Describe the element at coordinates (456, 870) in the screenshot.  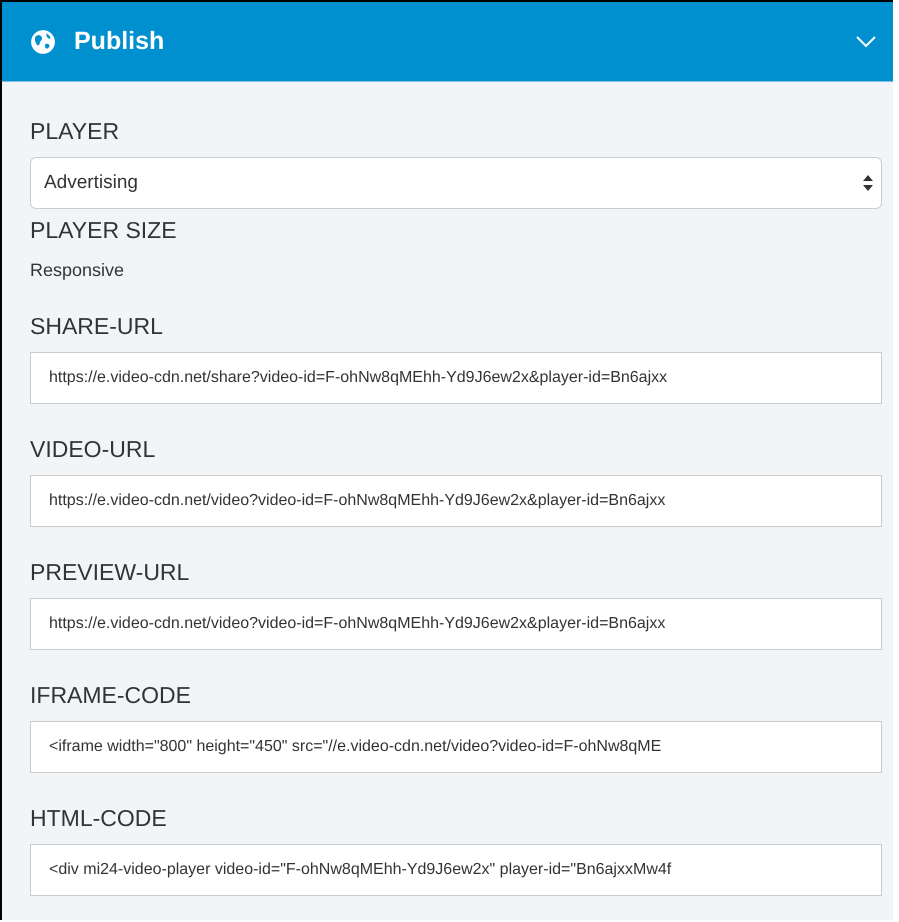
I see `code-field: <div mi24-video-player video-id="F-ohNw8qMEhh-Yd9J6ew2x" player-id="Bn6ajxxMw4f` at that location.